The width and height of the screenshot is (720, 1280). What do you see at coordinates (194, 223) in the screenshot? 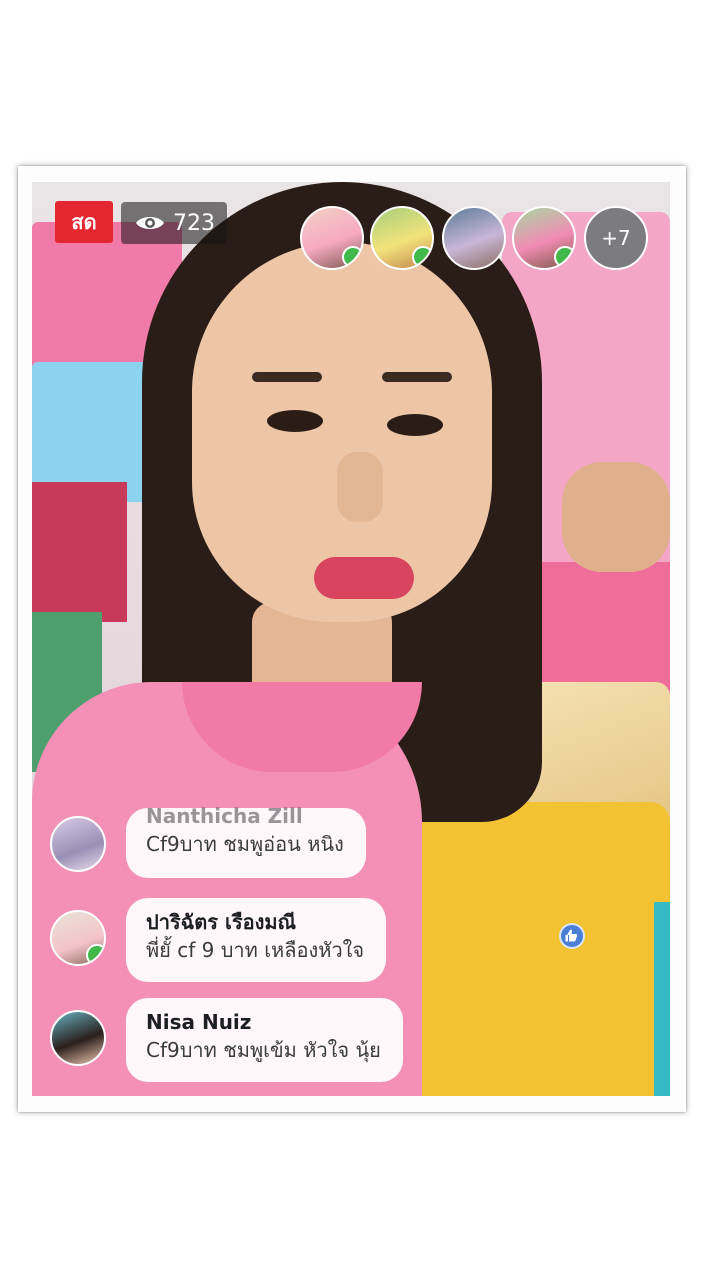
I see `viewer-count: 723` at bounding box center [194, 223].